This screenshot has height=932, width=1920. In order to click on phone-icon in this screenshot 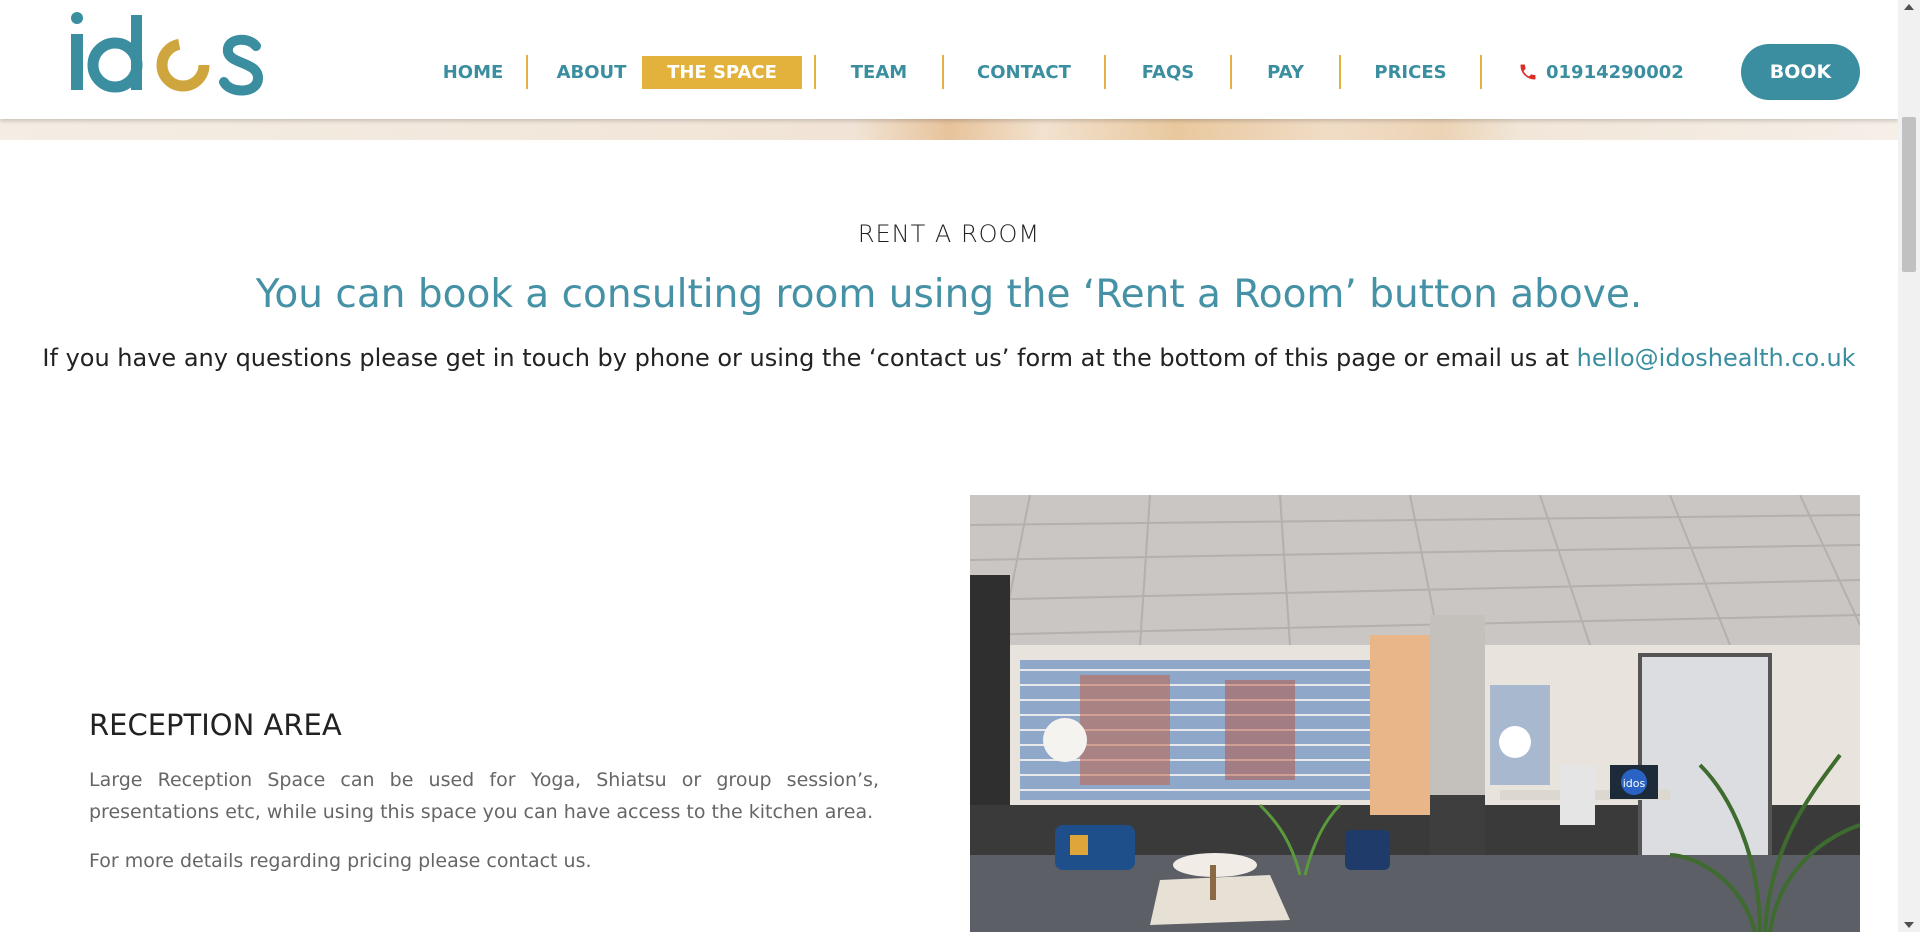, I will do `click(1528, 72)`.